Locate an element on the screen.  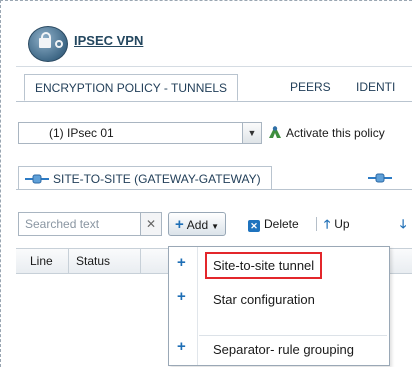
subtabs-underline is located at coordinates (214, 189).